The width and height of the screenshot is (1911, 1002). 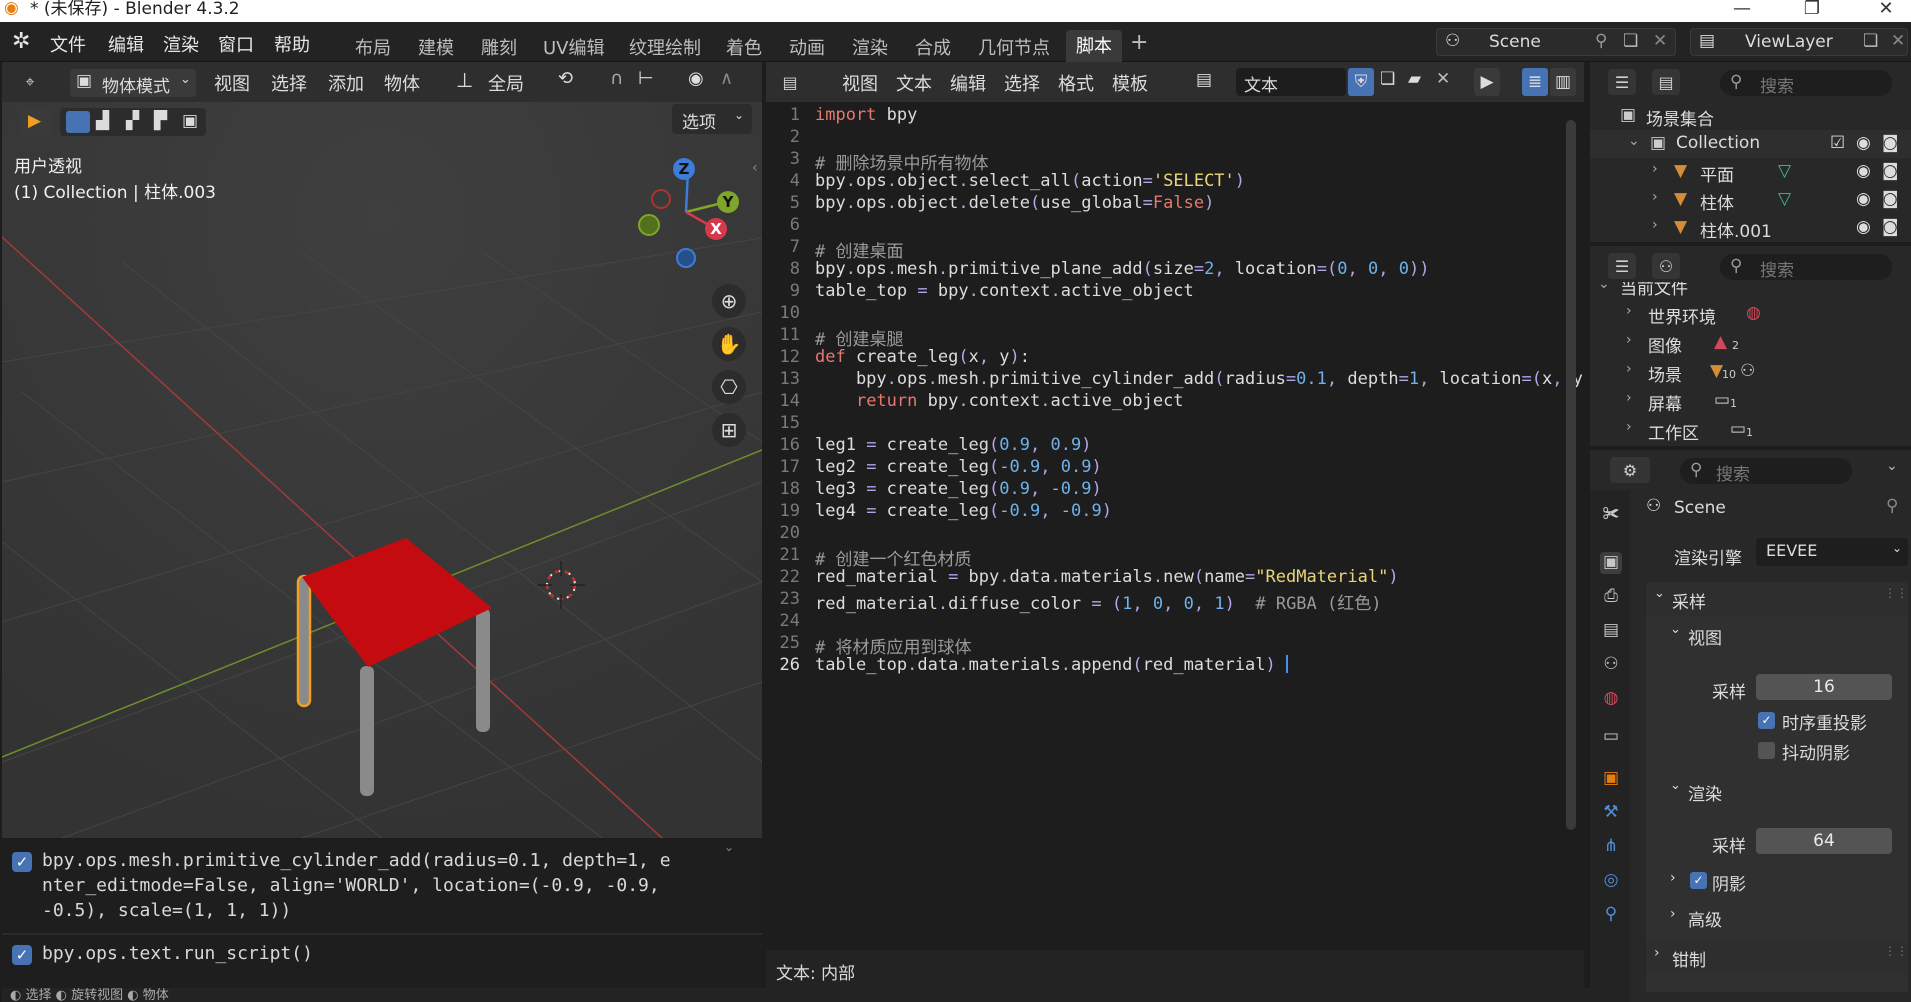 I want to click on shadows-checkbox: ✓, so click(x=1698, y=880).